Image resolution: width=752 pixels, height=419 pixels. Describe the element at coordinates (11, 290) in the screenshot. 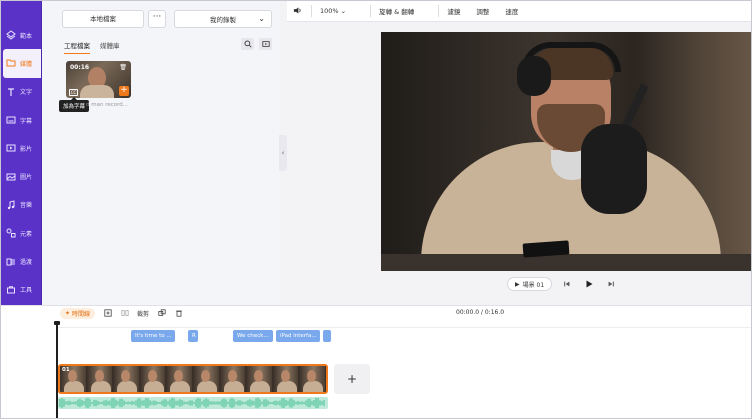

I see `tools-icon` at that location.